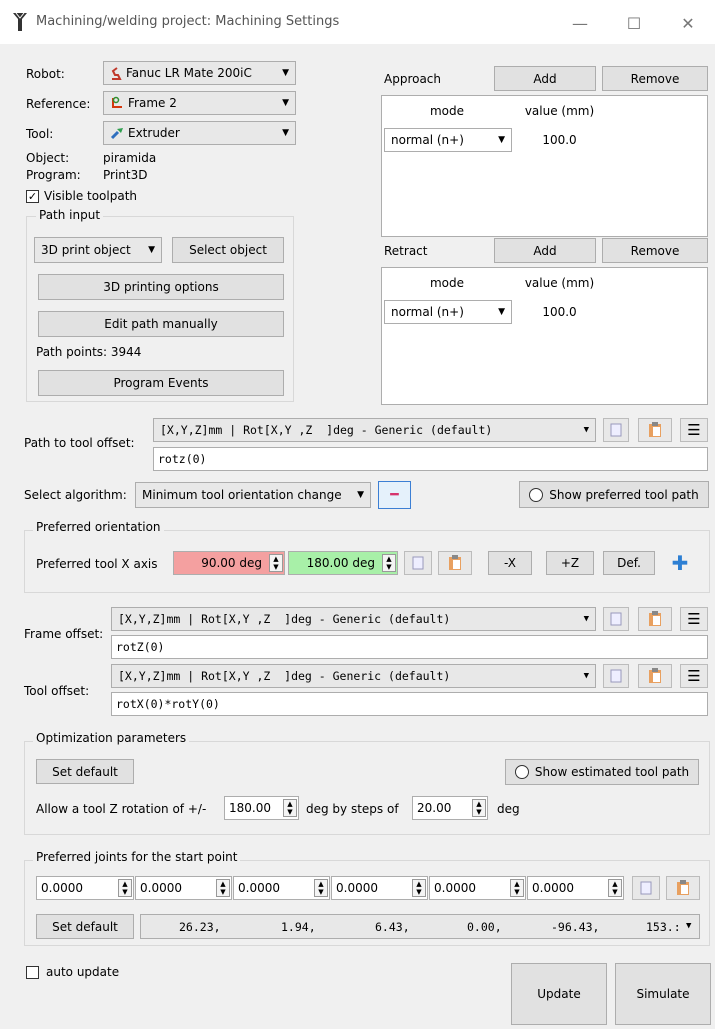 This screenshot has width=715, height=1029. Describe the element at coordinates (161, 324) in the screenshot. I see `edit-path-manually-button: Edit path manually` at that location.